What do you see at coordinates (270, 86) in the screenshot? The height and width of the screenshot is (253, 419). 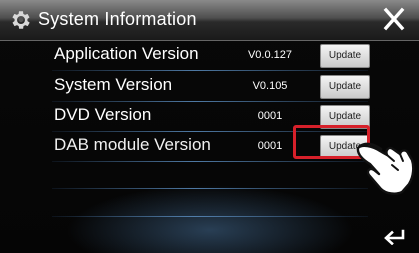 I see `row-version-value: V0.105` at bounding box center [270, 86].